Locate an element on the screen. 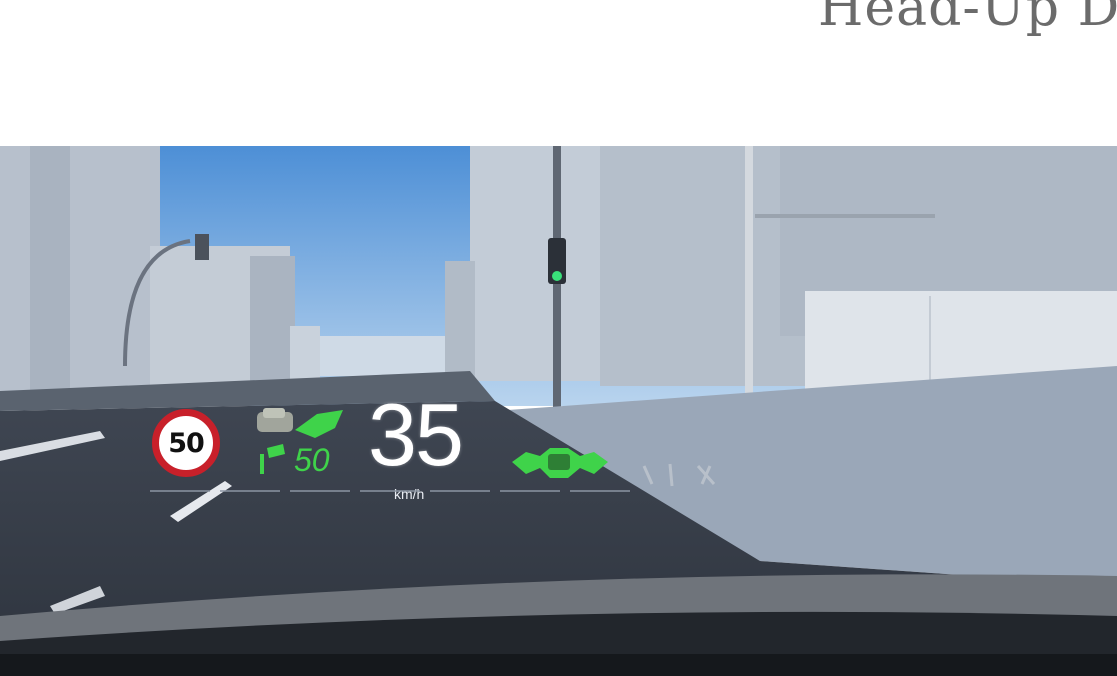 Image resolution: width=1117 pixels, height=676 pixels. page-heading: Head-Up D is located at coordinates (967, 19).